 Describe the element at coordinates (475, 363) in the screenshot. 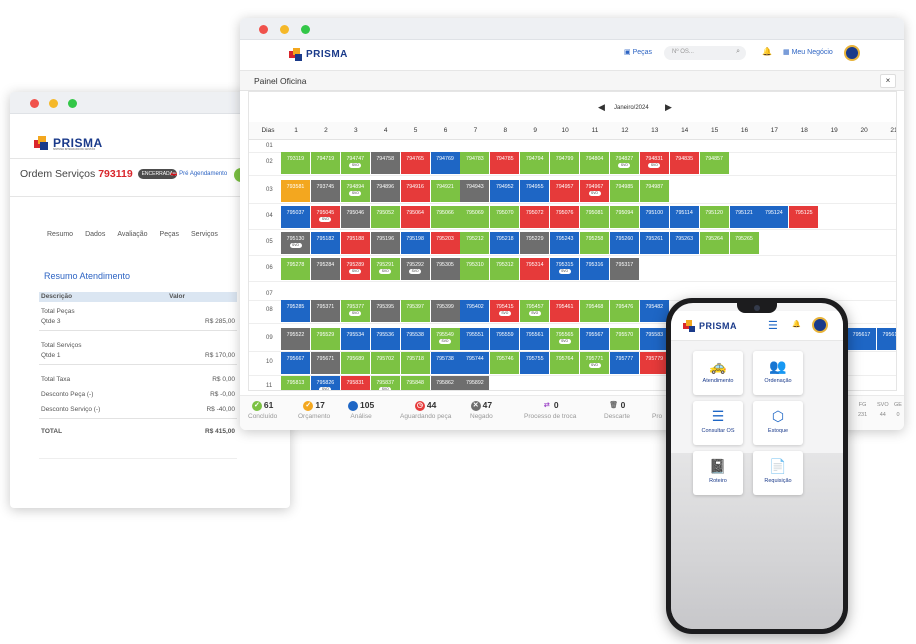

I see `os-cell: 795744` at that location.